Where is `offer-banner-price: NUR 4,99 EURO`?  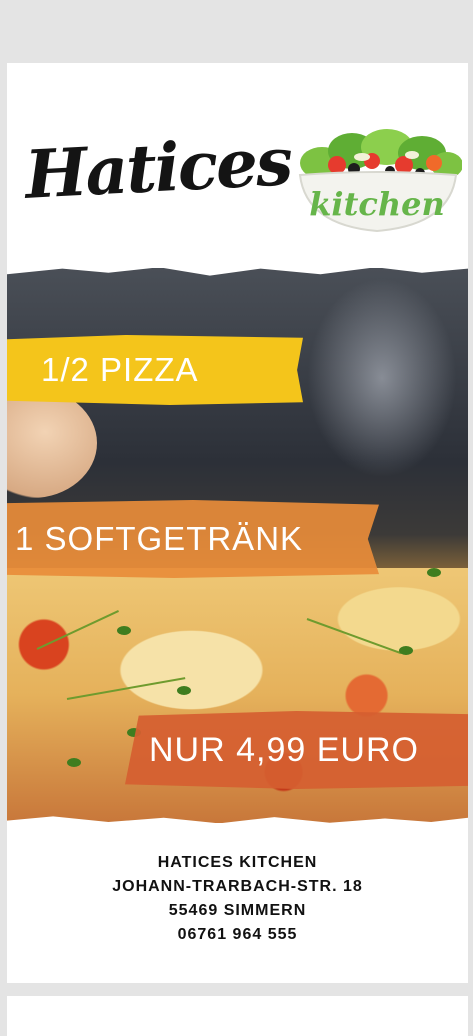 offer-banner-price: NUR 4,99 EURO is located at coordinates (296, 750).